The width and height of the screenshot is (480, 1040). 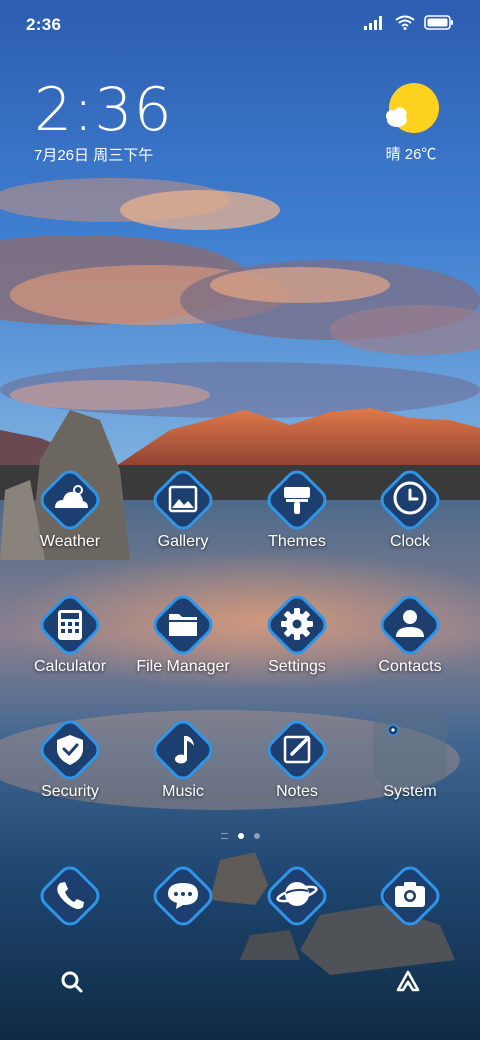 What do you see at coordinates (408, 982) in the screenshot?
I see `assistant-button` at bounding box center [408, 982].